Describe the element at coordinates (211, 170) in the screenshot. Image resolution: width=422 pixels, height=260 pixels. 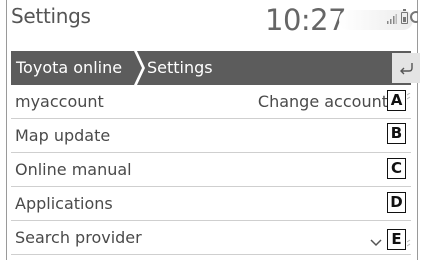
I see `list-item-online-manual: Online manual` at that location.